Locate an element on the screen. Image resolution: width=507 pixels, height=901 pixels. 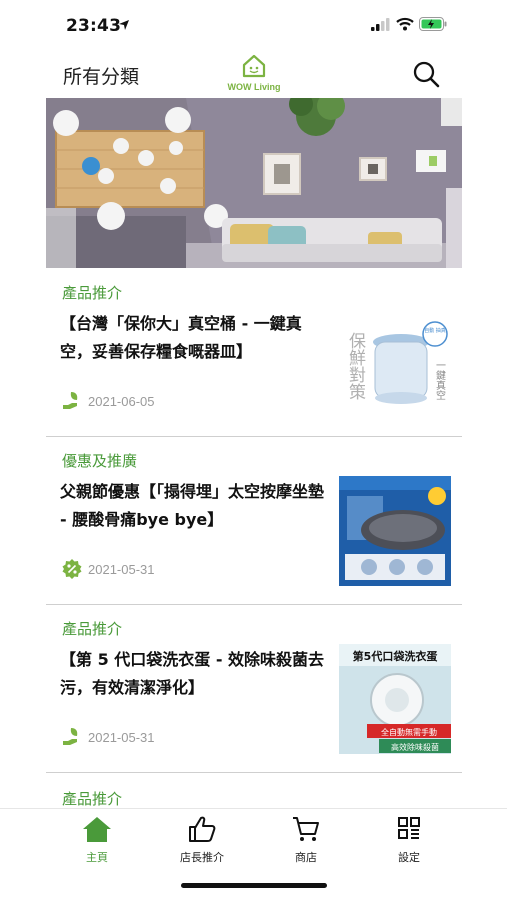
status-bar: 23:43 is located at coordinates (253, 26).